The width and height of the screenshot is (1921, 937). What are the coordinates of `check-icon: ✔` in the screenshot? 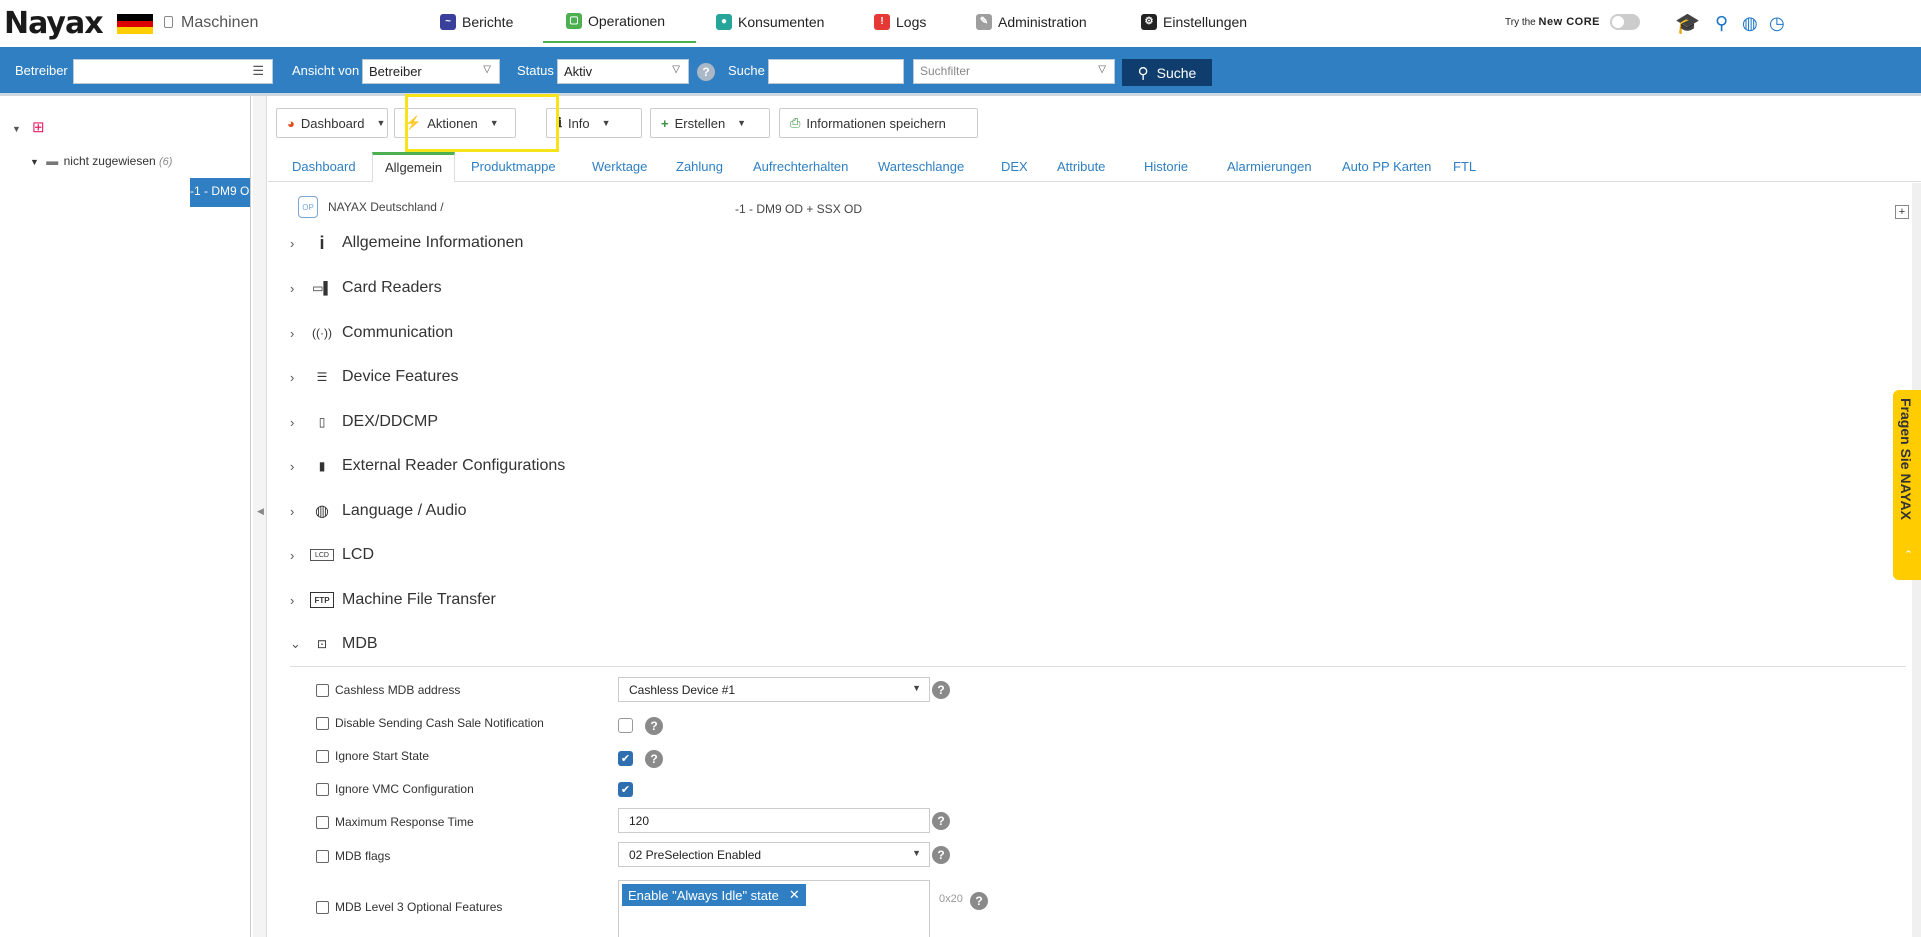 It's located at (625, 790).